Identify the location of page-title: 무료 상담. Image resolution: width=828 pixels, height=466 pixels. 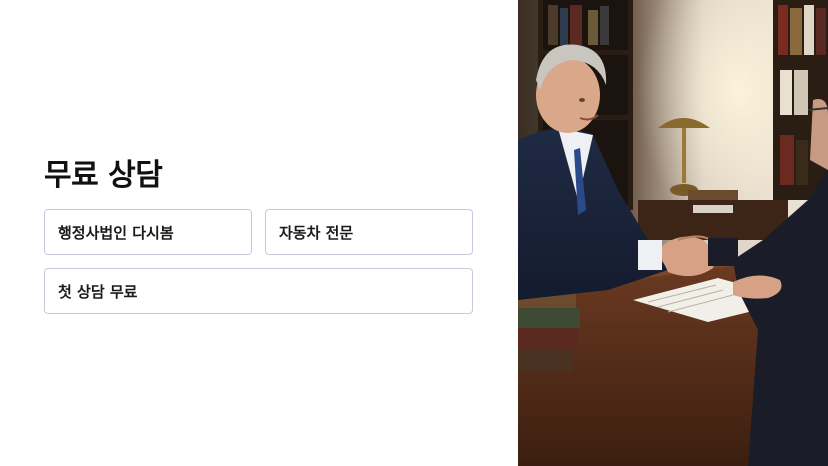
(103, 175).